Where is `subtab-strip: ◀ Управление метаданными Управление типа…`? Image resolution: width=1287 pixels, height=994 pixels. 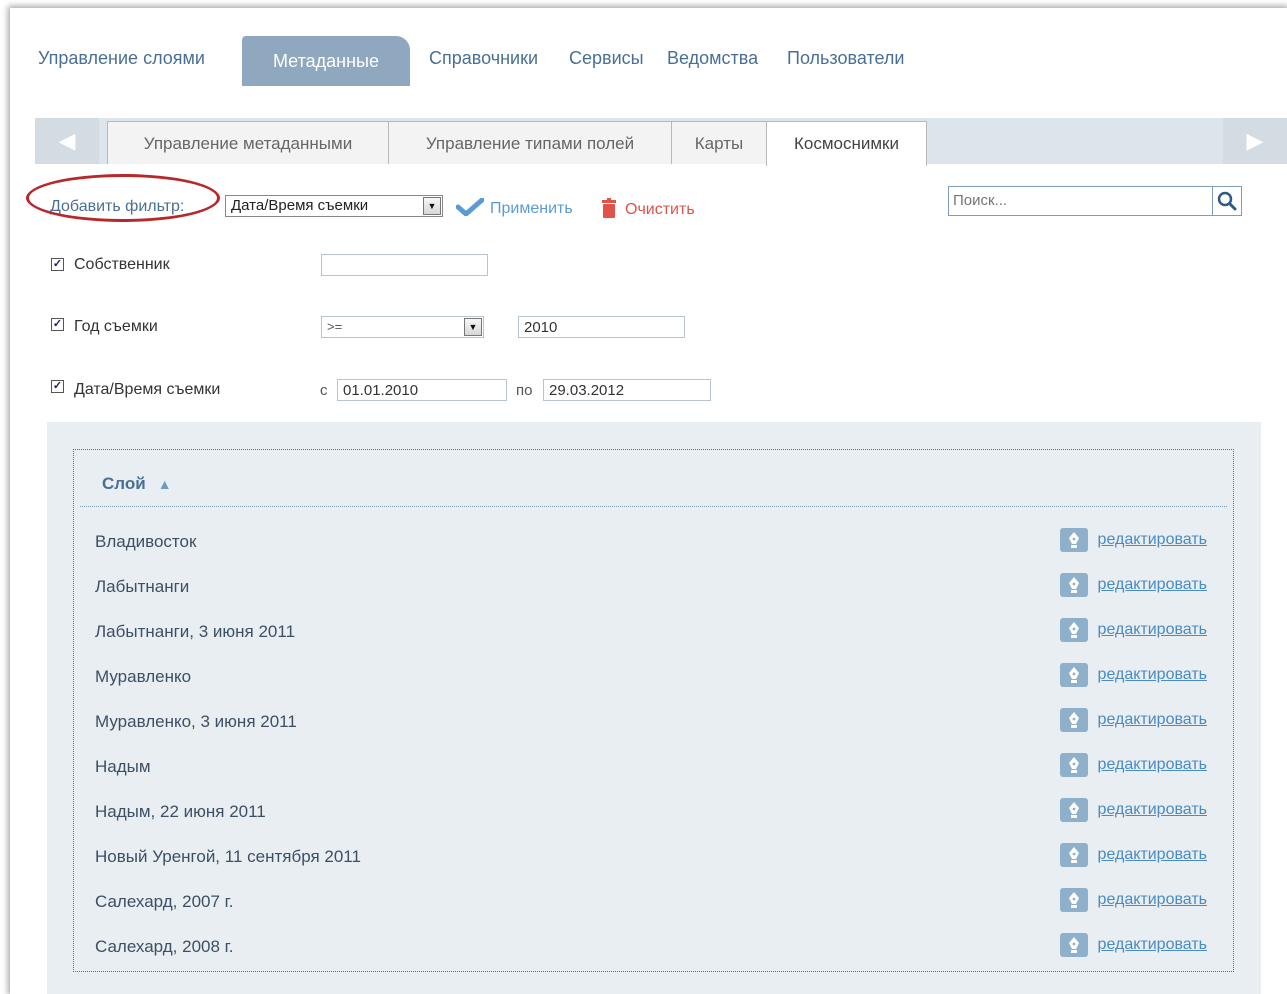
subtab-strip: ◀ Управление метаданными Управление типа… is located at coordinates (661, 142).